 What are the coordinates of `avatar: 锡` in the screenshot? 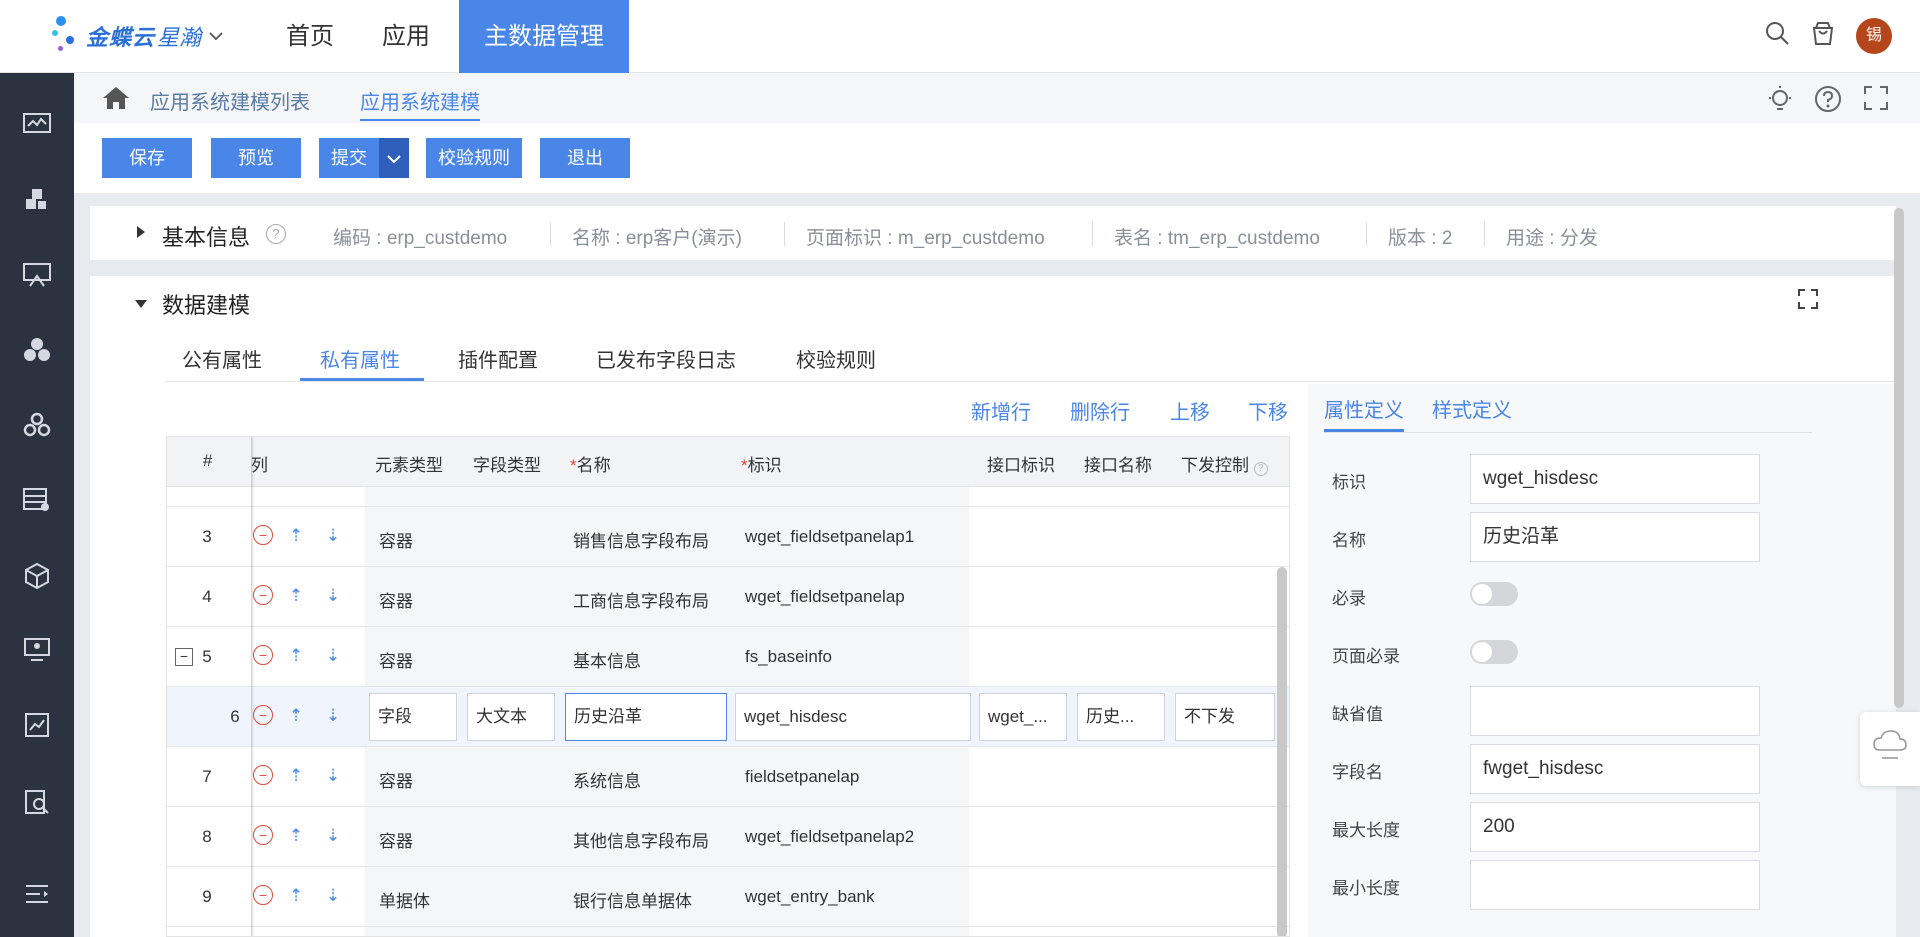 It's located at (1874, 36).